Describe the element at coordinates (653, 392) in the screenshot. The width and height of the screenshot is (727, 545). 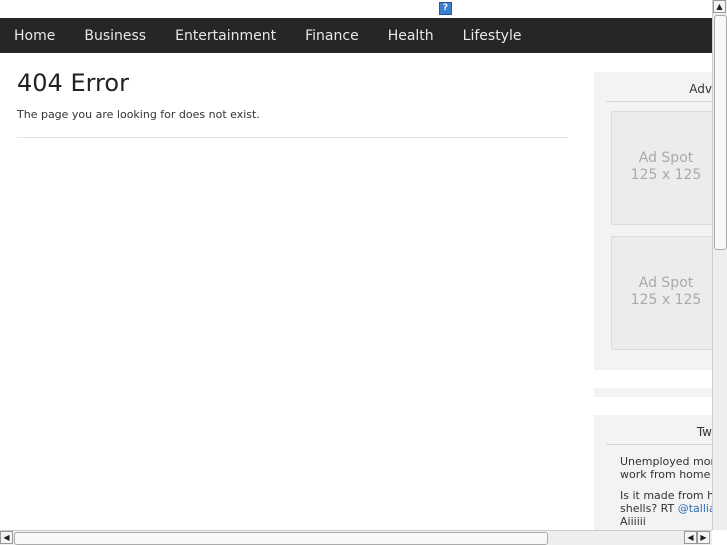
I see `empty-panel` at that location.